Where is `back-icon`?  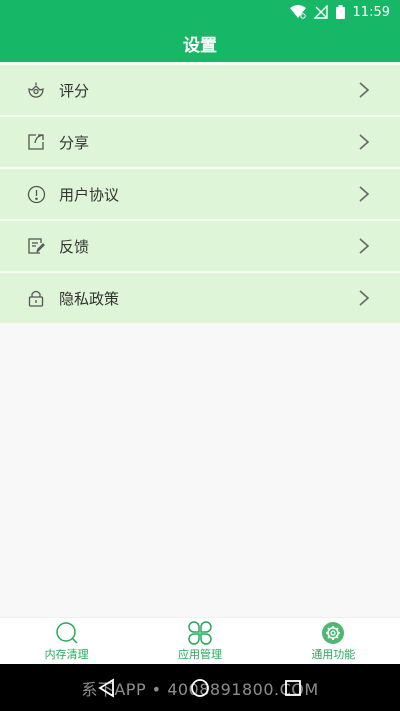
back-icon is located at coordinates (107, 687).